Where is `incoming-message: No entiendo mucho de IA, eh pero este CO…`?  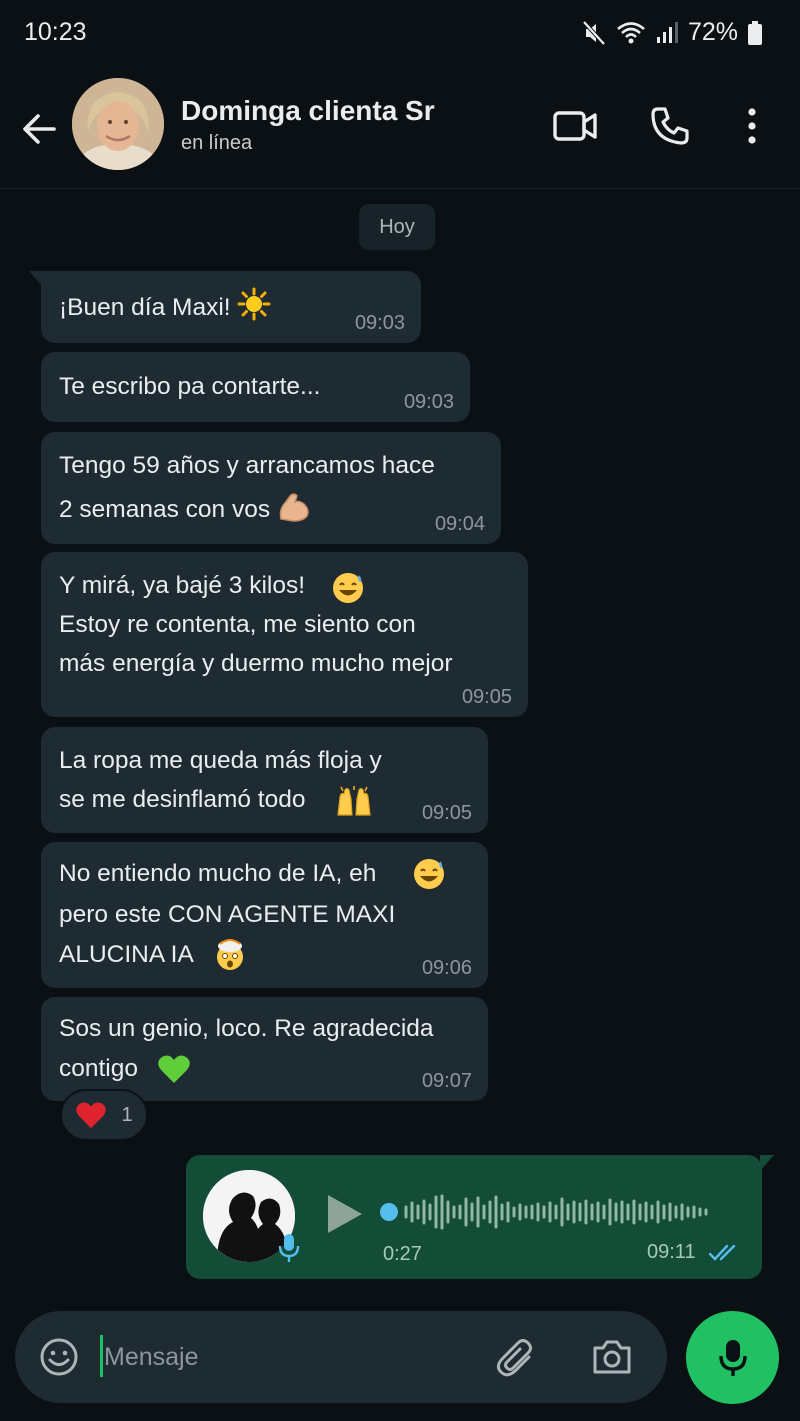
incoming-message: No entiendo mucho de IA, eh pero este CO… is located at coordinates (264, 915).